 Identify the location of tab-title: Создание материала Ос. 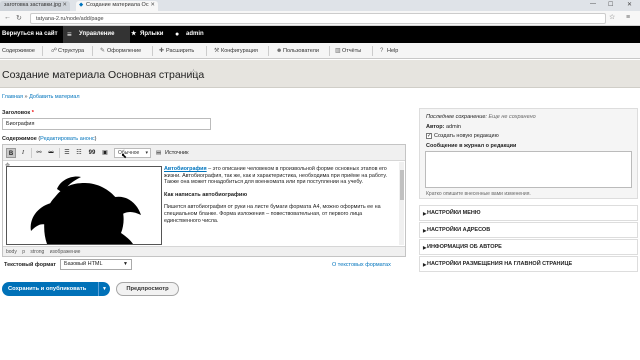
(117, 5).